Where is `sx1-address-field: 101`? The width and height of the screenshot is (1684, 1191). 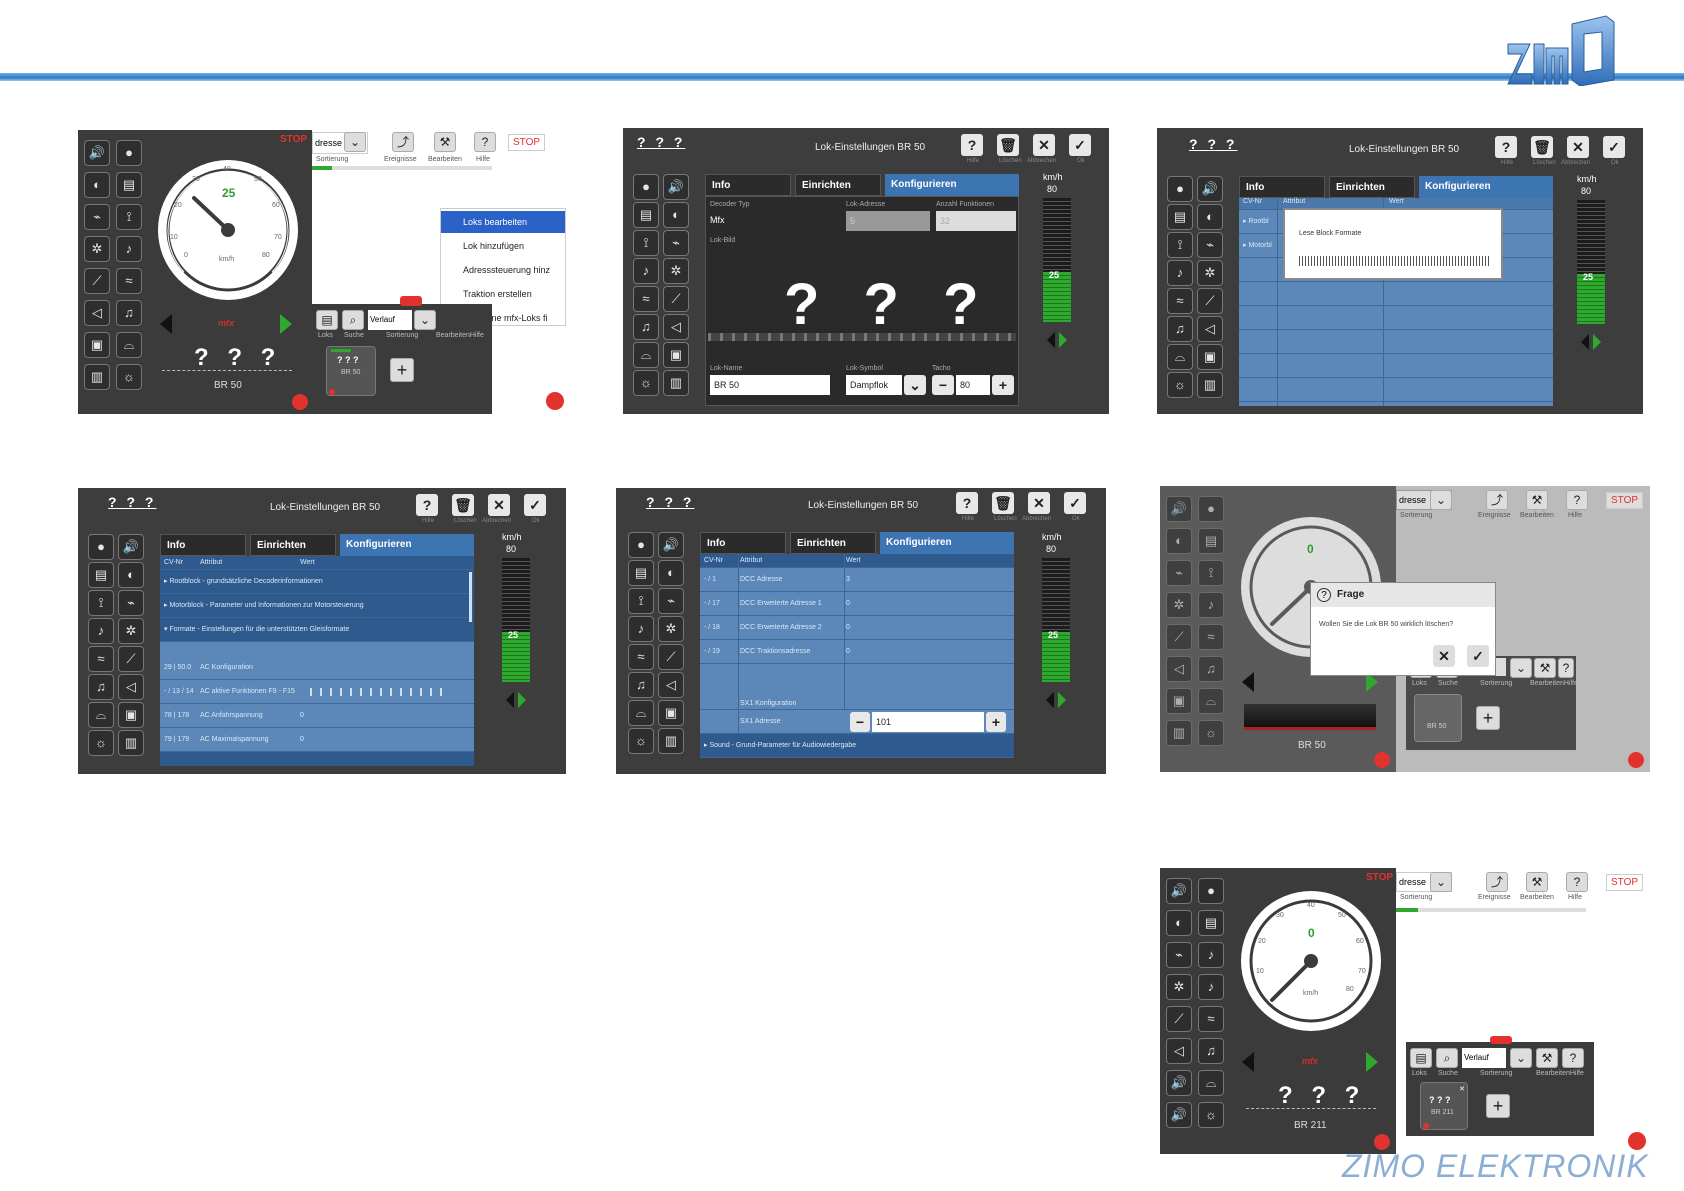 sx1-address-field: 101 is located at coordinates (928, 722).